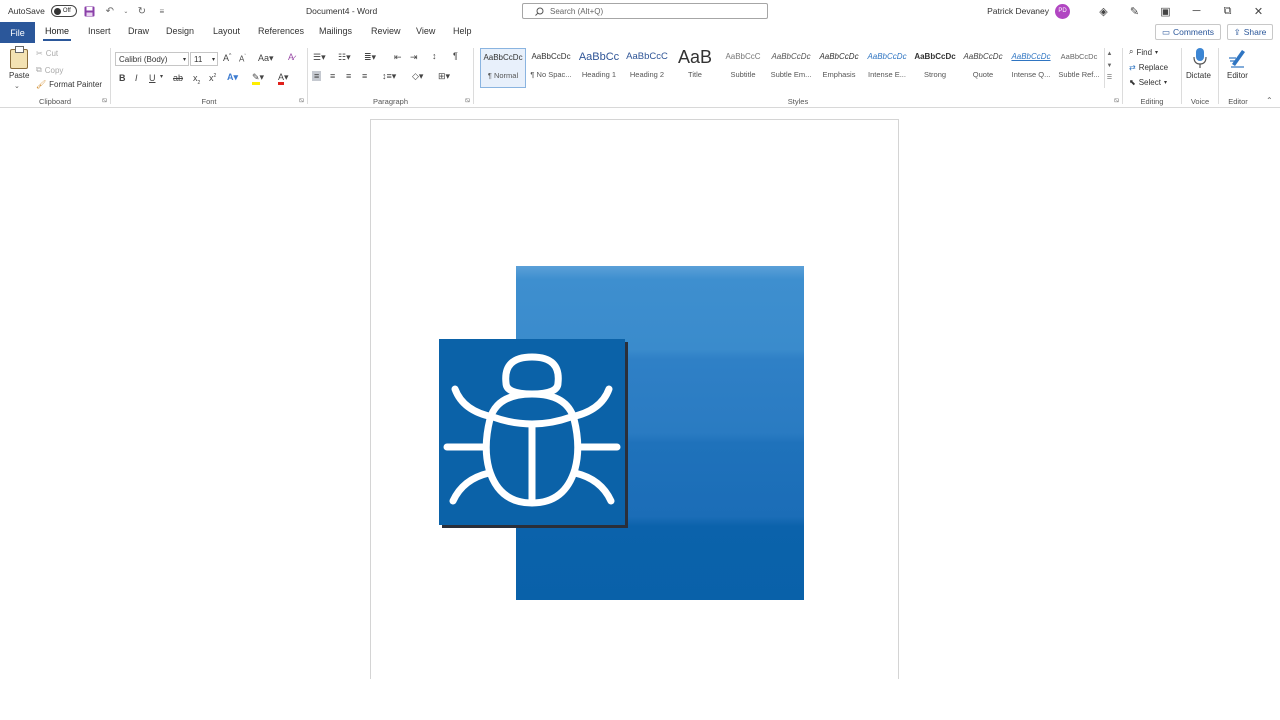 The image size is (1280, 720). I want to click on tab-file: File, so click(17, 32).